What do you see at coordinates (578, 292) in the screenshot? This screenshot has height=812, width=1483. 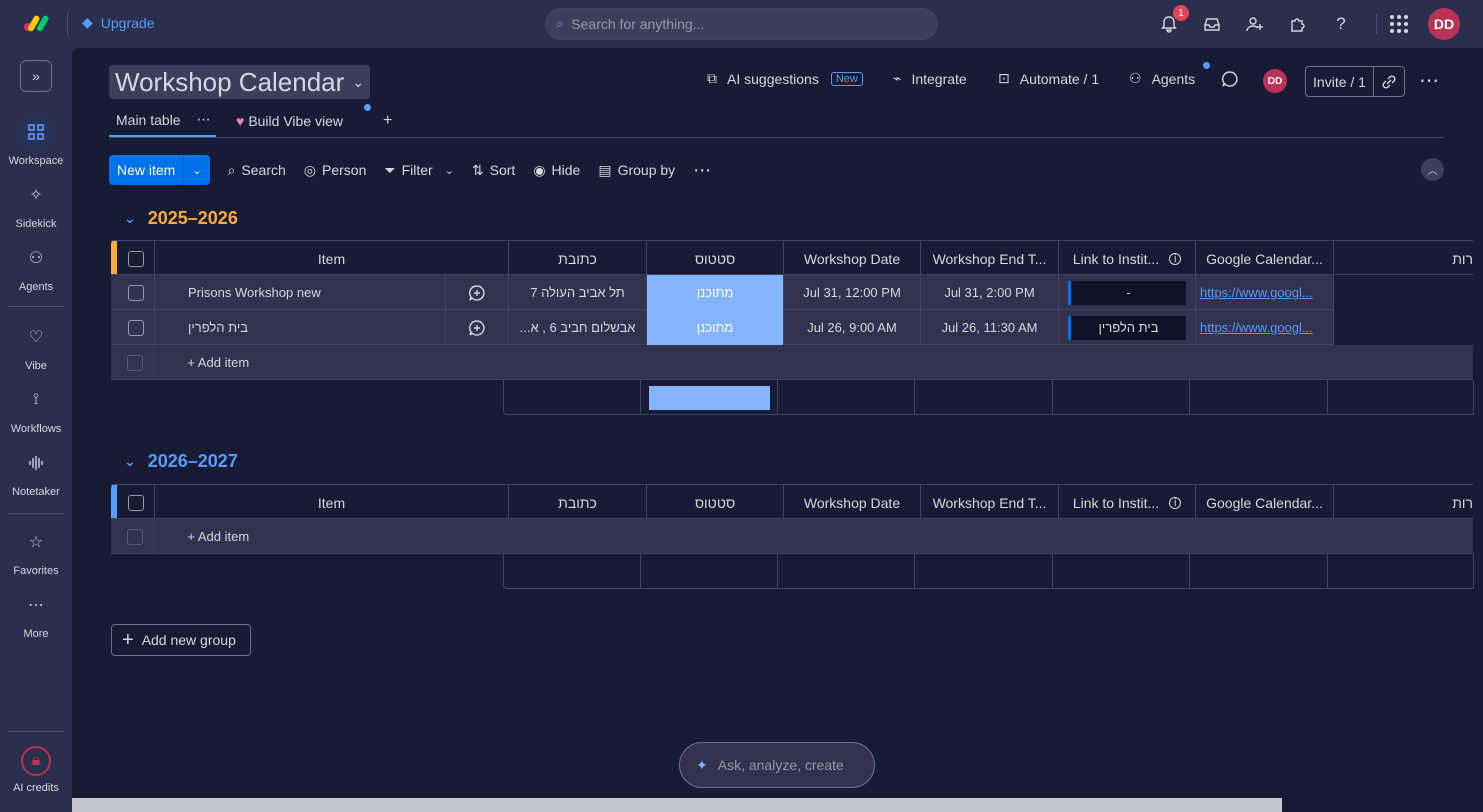 I see `address-cell: תל אביב העולה 7` at bounding box center [578, 292].